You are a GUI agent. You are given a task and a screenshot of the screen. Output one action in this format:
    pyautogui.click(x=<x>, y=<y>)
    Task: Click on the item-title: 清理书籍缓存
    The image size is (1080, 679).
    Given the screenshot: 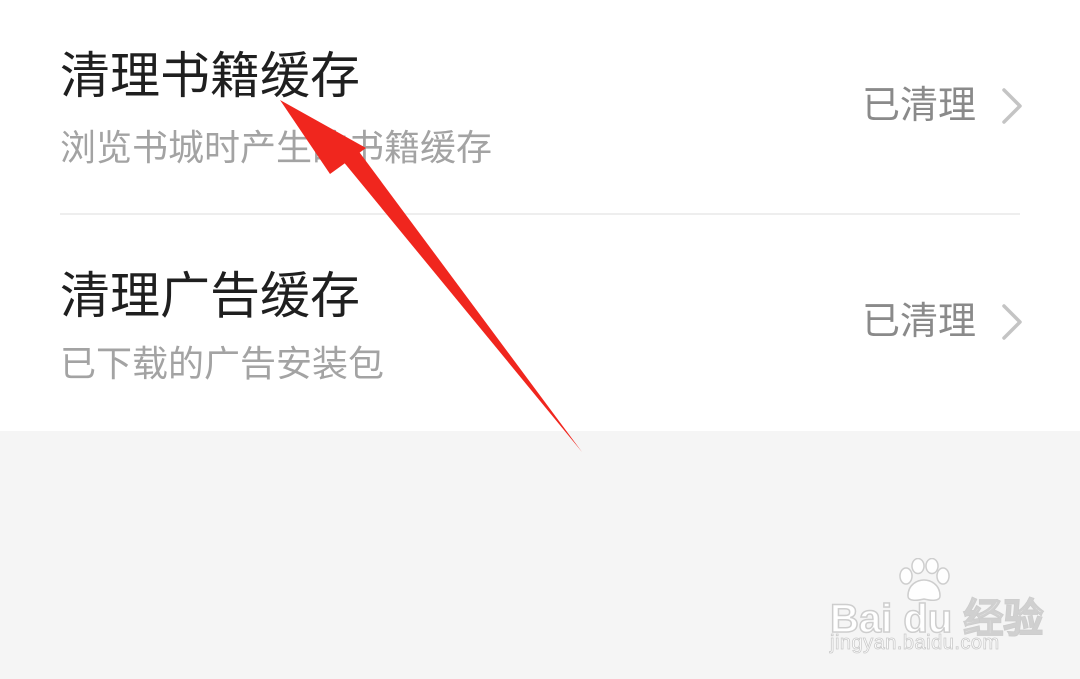 What is the action you would take?
    pyautogui.click(x=210, y=76)
    